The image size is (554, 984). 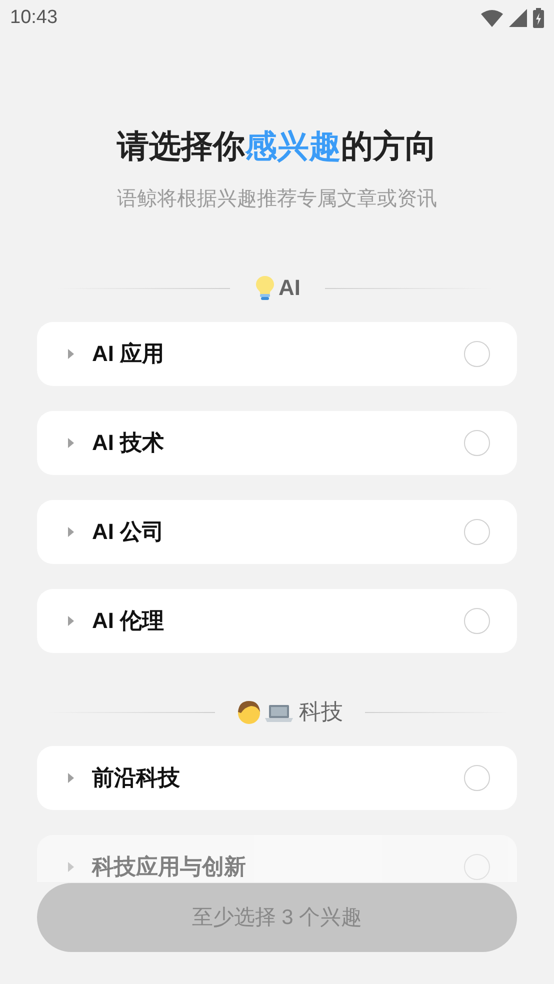 What do you see at coordinates (266, 712) in the screenshot?
I see `person-with-laptop-icon` at bounding box center [266, 712].